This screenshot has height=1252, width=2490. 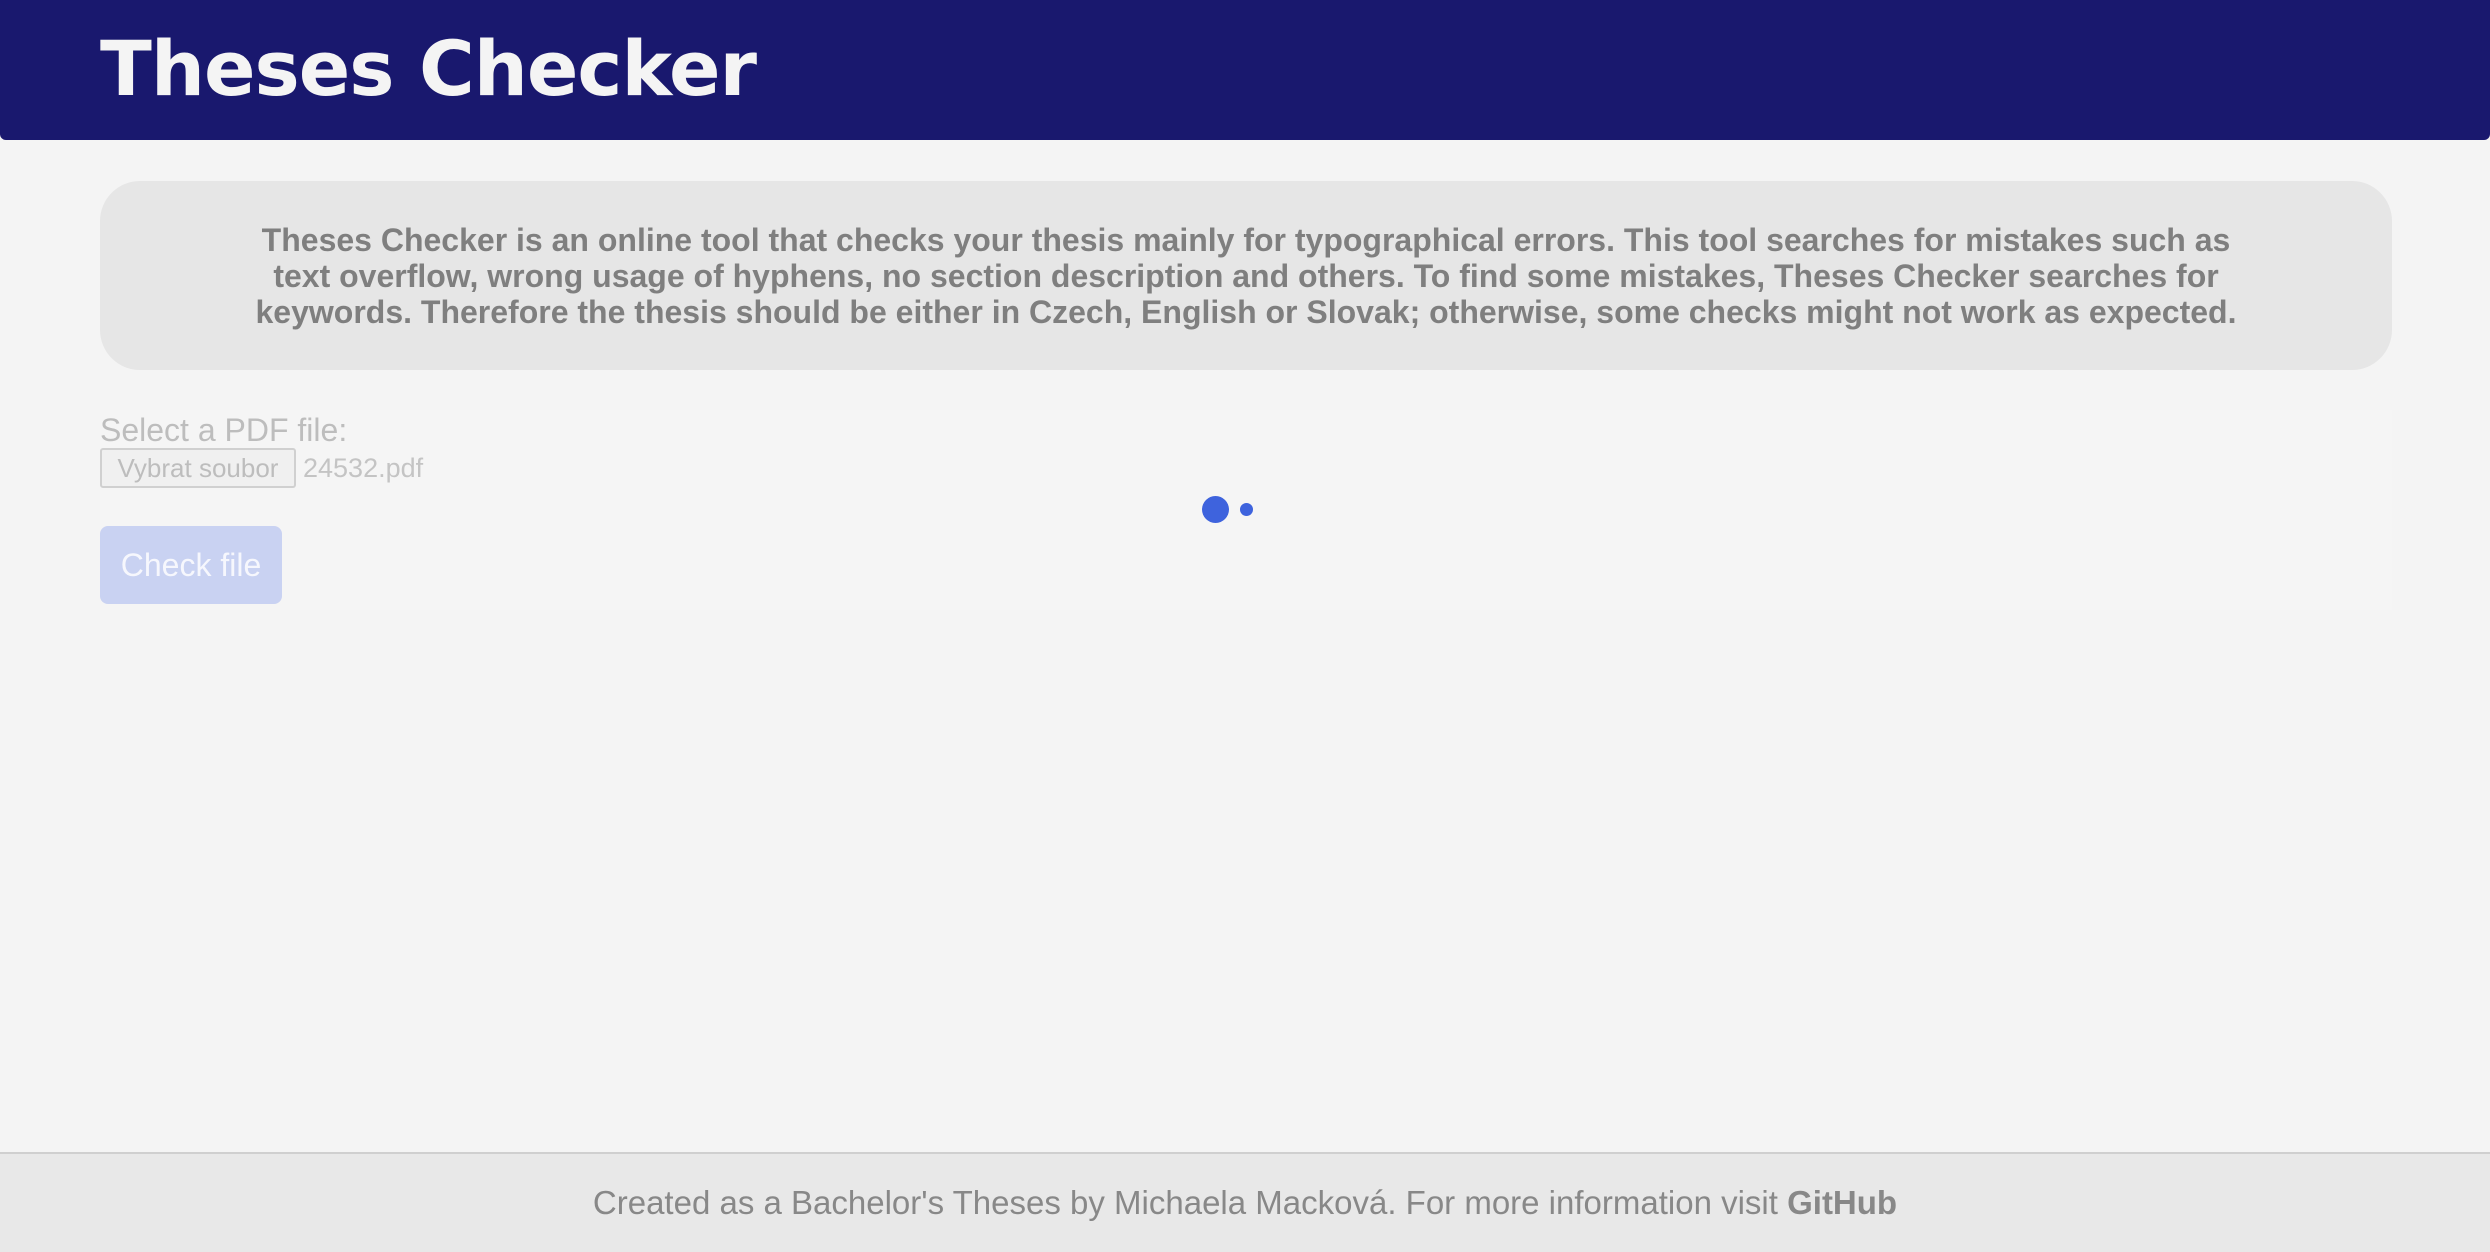 What do you see at coordinates (1246, 509) in the screenshot?
I see `loading-dot-small` at bounding box center [1246, 509].